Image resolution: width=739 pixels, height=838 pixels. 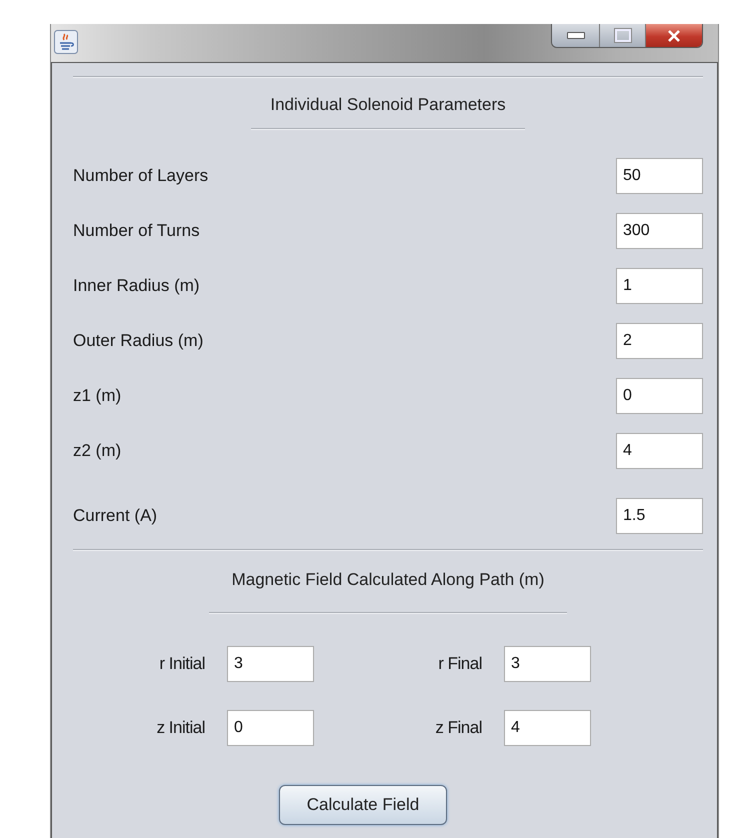 I want to click on input-field: 300, so click(x=659, y=231).